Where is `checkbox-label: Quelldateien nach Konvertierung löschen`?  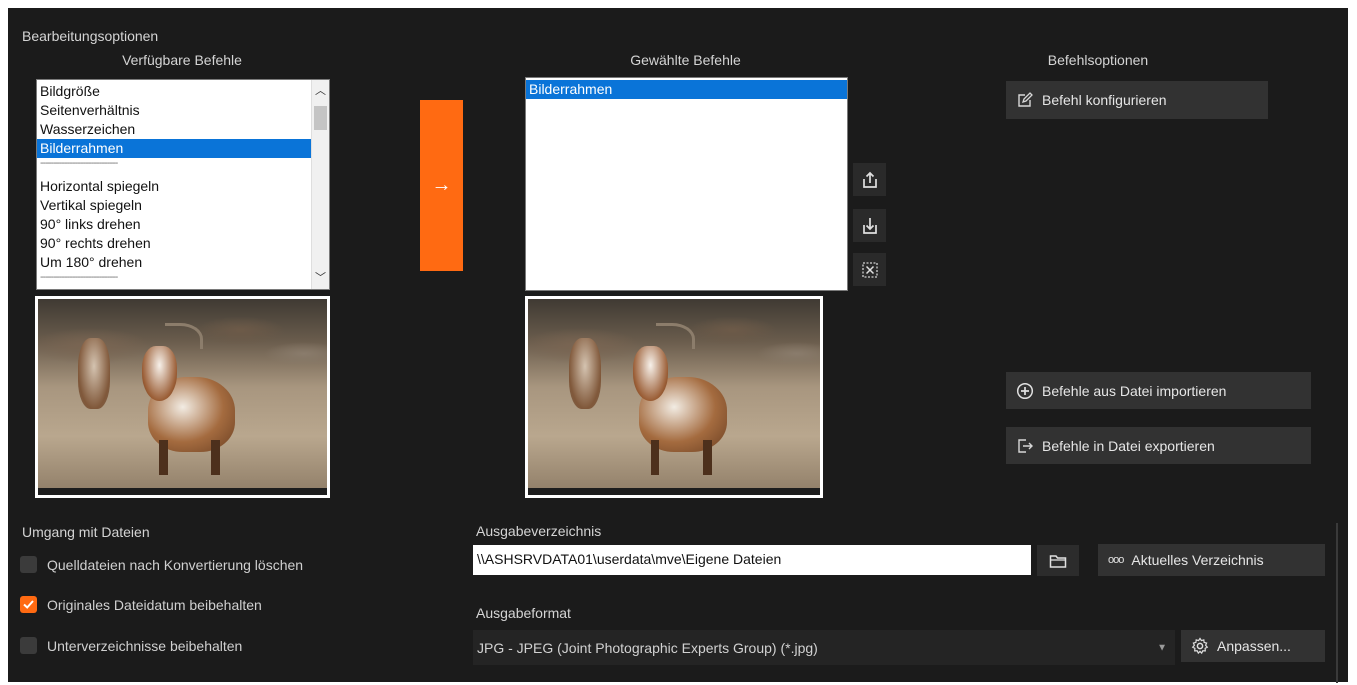
checkbox-label: Quelldateien nach Konvertierung löschen is located at coordinates (175, 564).